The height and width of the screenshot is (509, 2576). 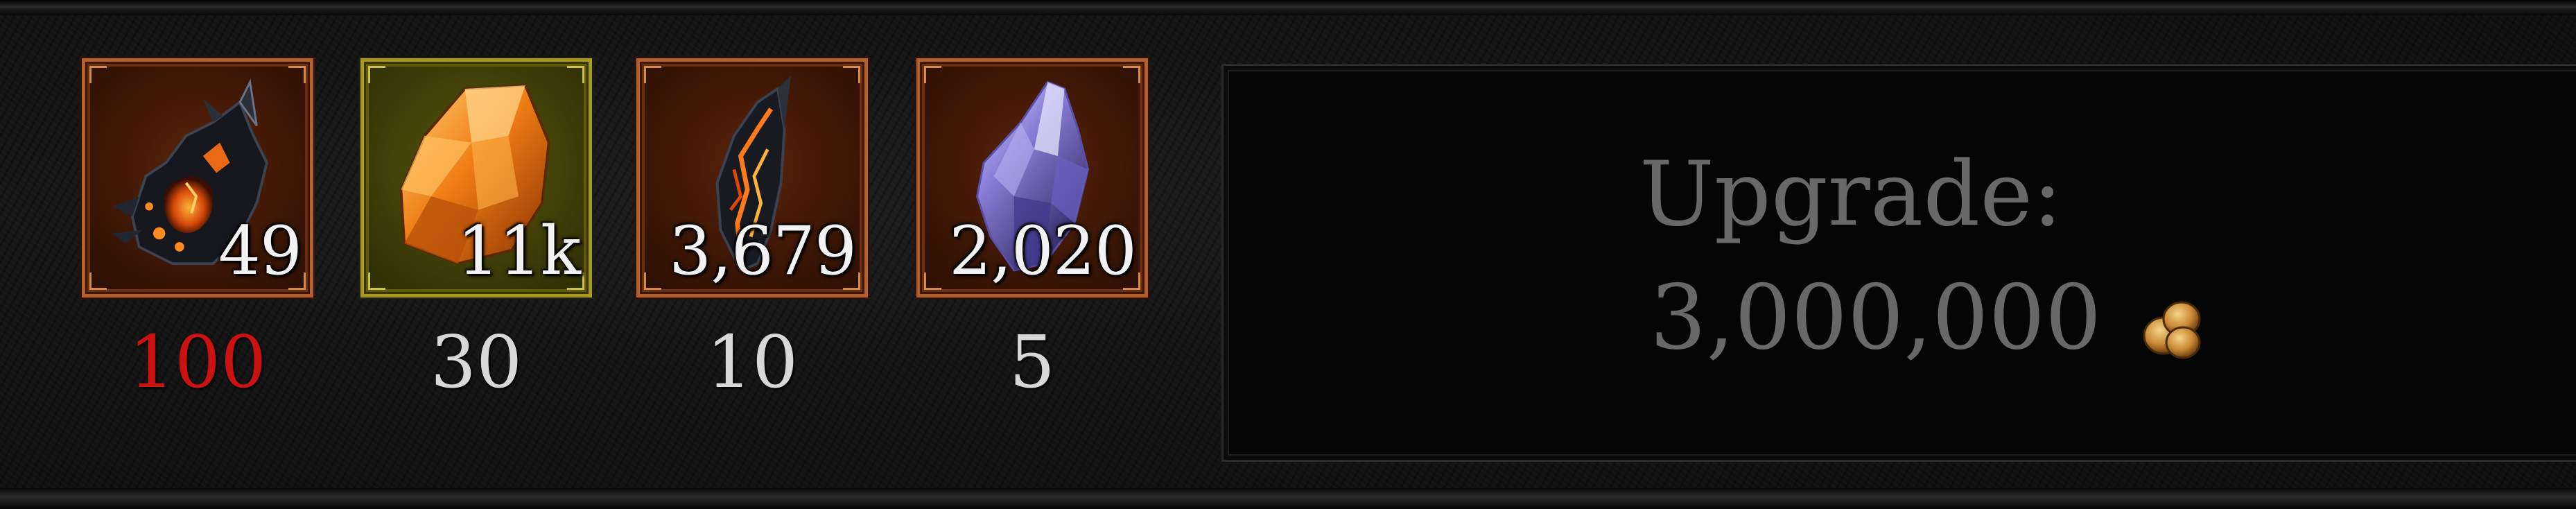 What do you see at coordinates (197, 177) in the screenshot?
I see `material-slot-obsidian: 49` at bounding box center [197, 177].